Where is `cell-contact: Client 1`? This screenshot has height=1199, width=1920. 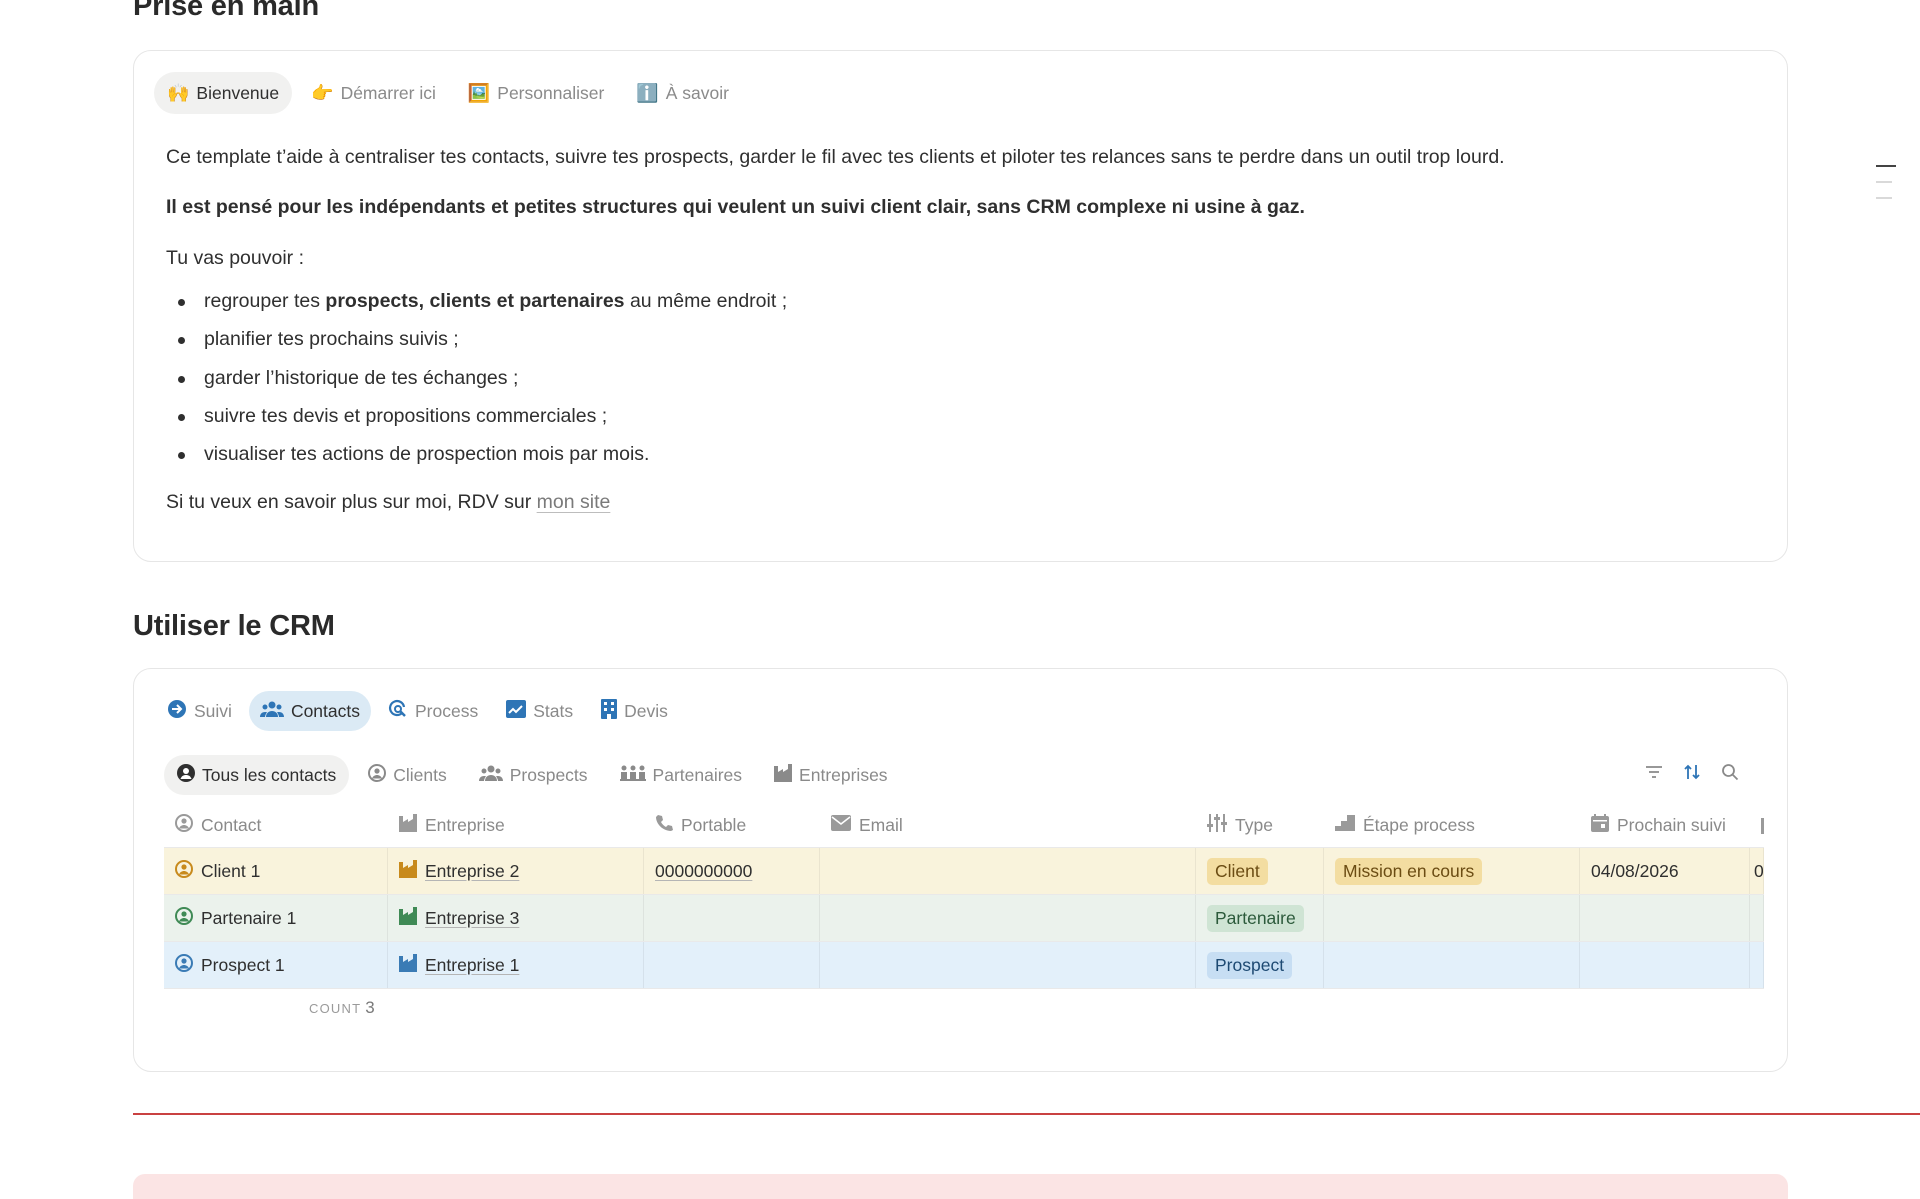 cell-contact: Client 1 is located at coordinates (276, 871).